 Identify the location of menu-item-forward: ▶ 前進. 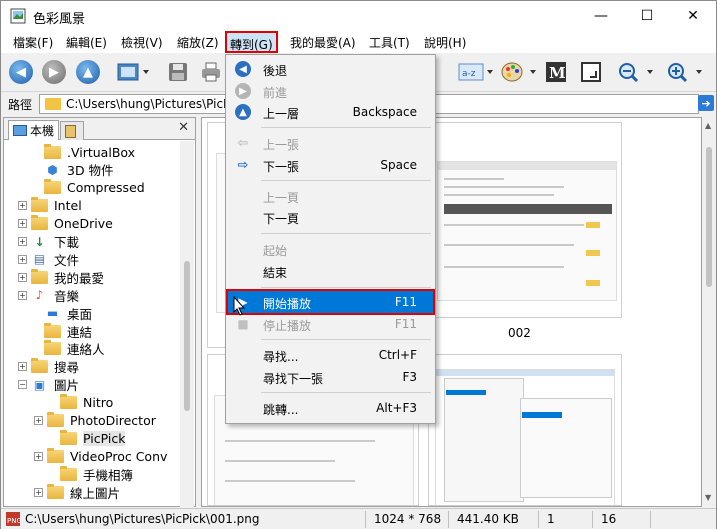
(330, 91).